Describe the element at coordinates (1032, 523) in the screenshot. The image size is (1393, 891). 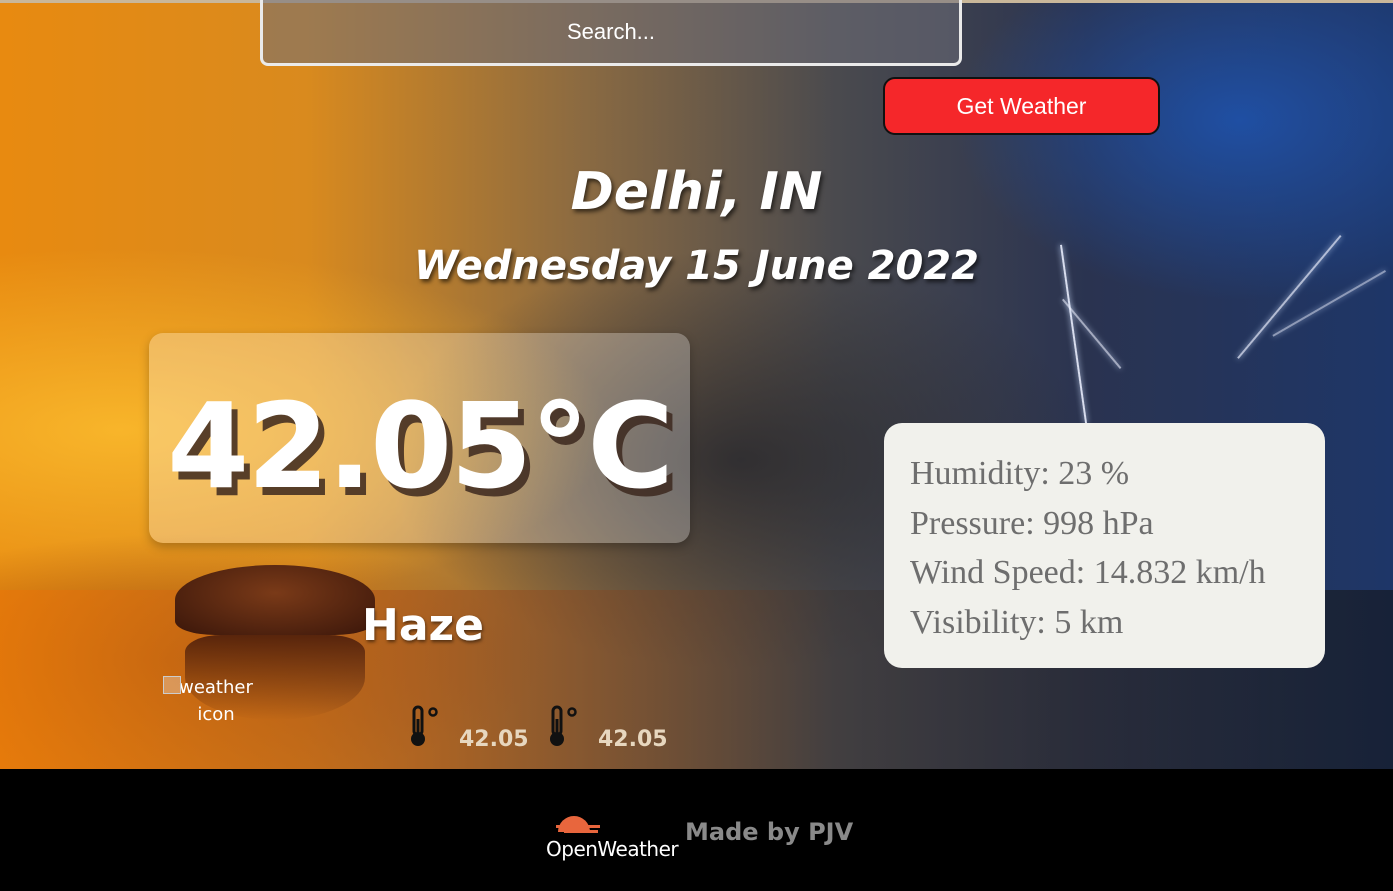
I see `pressure: Pressure: 998 hPa` at that location.